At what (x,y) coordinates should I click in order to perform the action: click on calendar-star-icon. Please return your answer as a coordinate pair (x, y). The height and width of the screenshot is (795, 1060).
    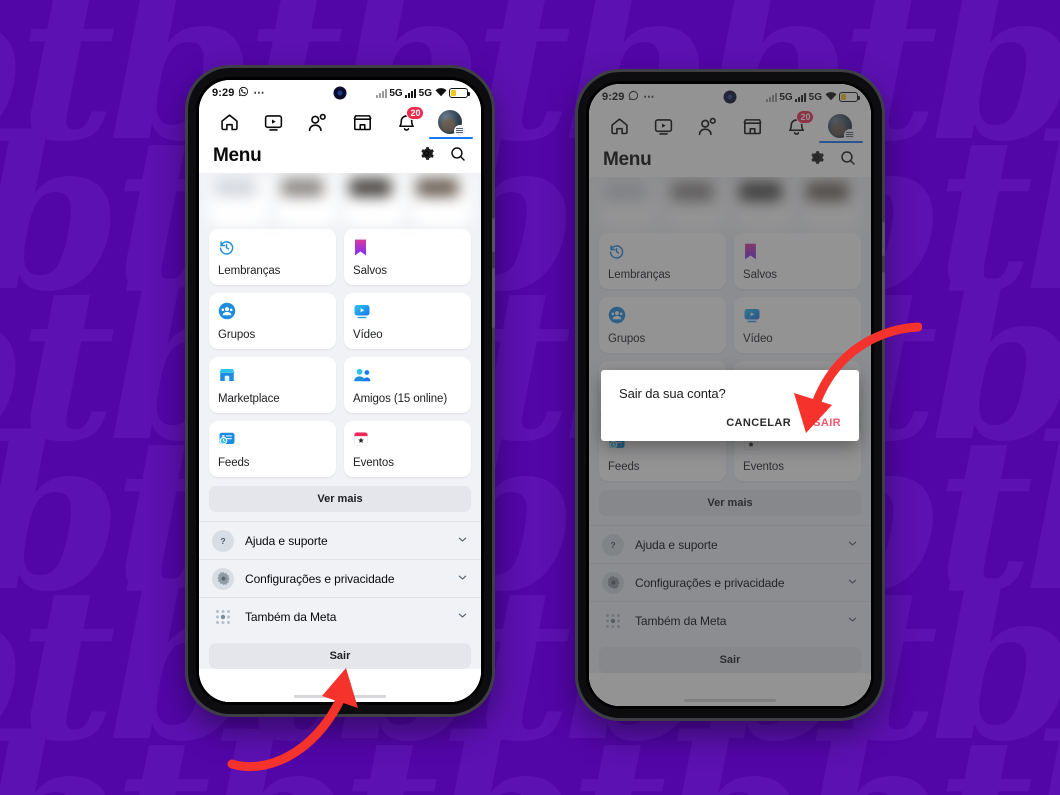
    Looking at the image, I should click on (407, 439).